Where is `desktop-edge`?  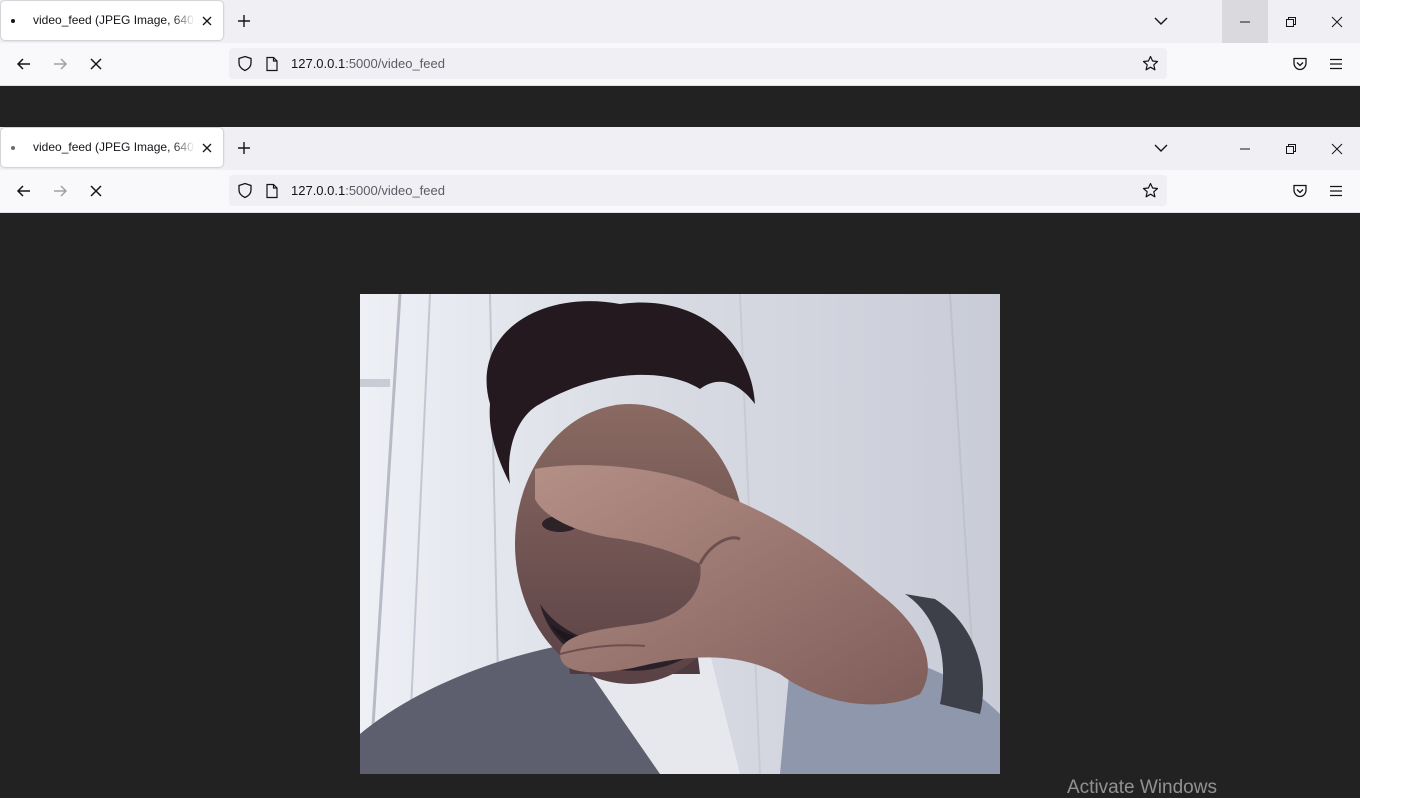
desktop-edge is located at coordinates (1384, 399).